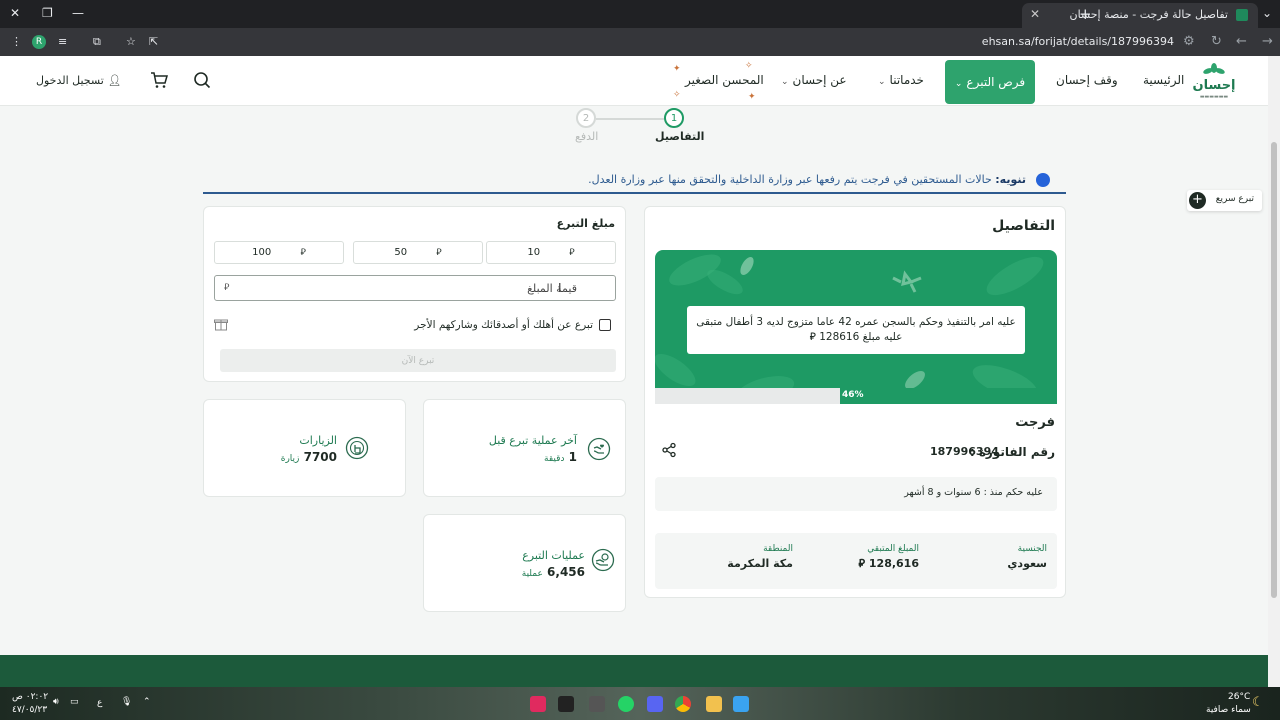  What do you see at coordinates (1035, 422) in the screenshot?
I see `case-category: فرجت` at bounding box center [1035, 422].